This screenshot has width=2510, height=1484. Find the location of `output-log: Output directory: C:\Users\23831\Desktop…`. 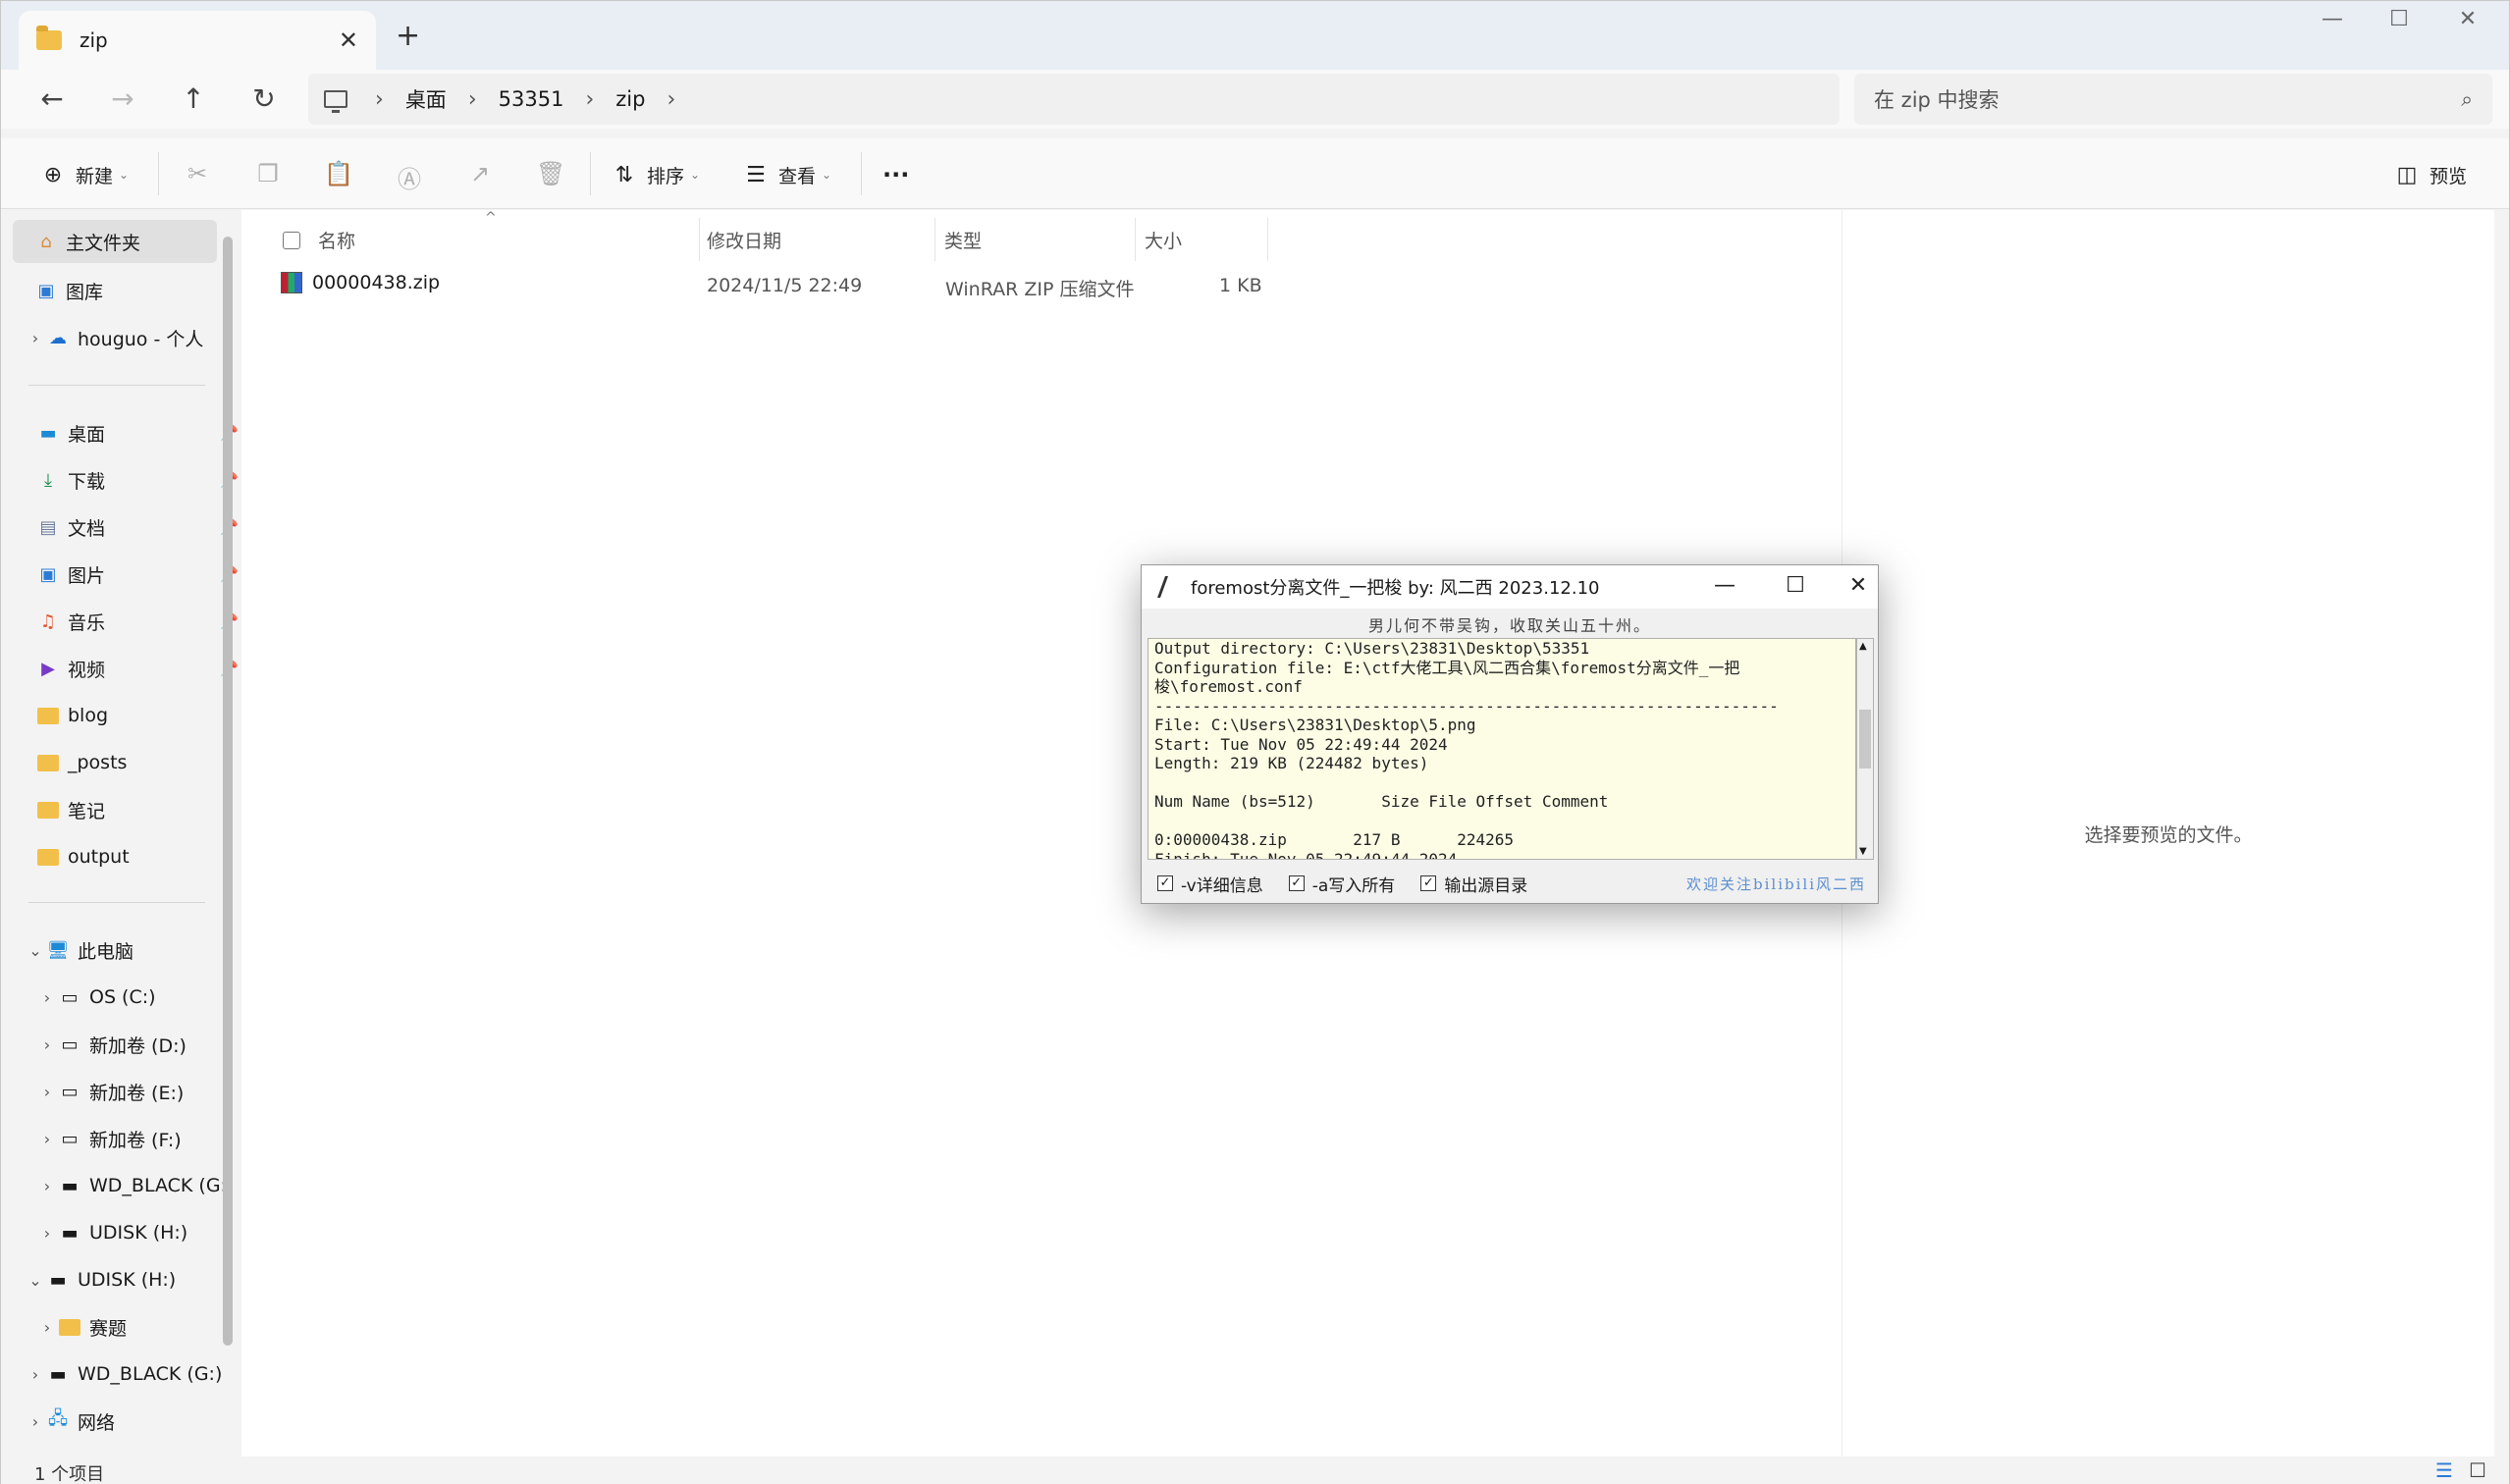

output-log: Output directory: C:\Users\23831\Desktop… is located at coordinates (1502, 749).